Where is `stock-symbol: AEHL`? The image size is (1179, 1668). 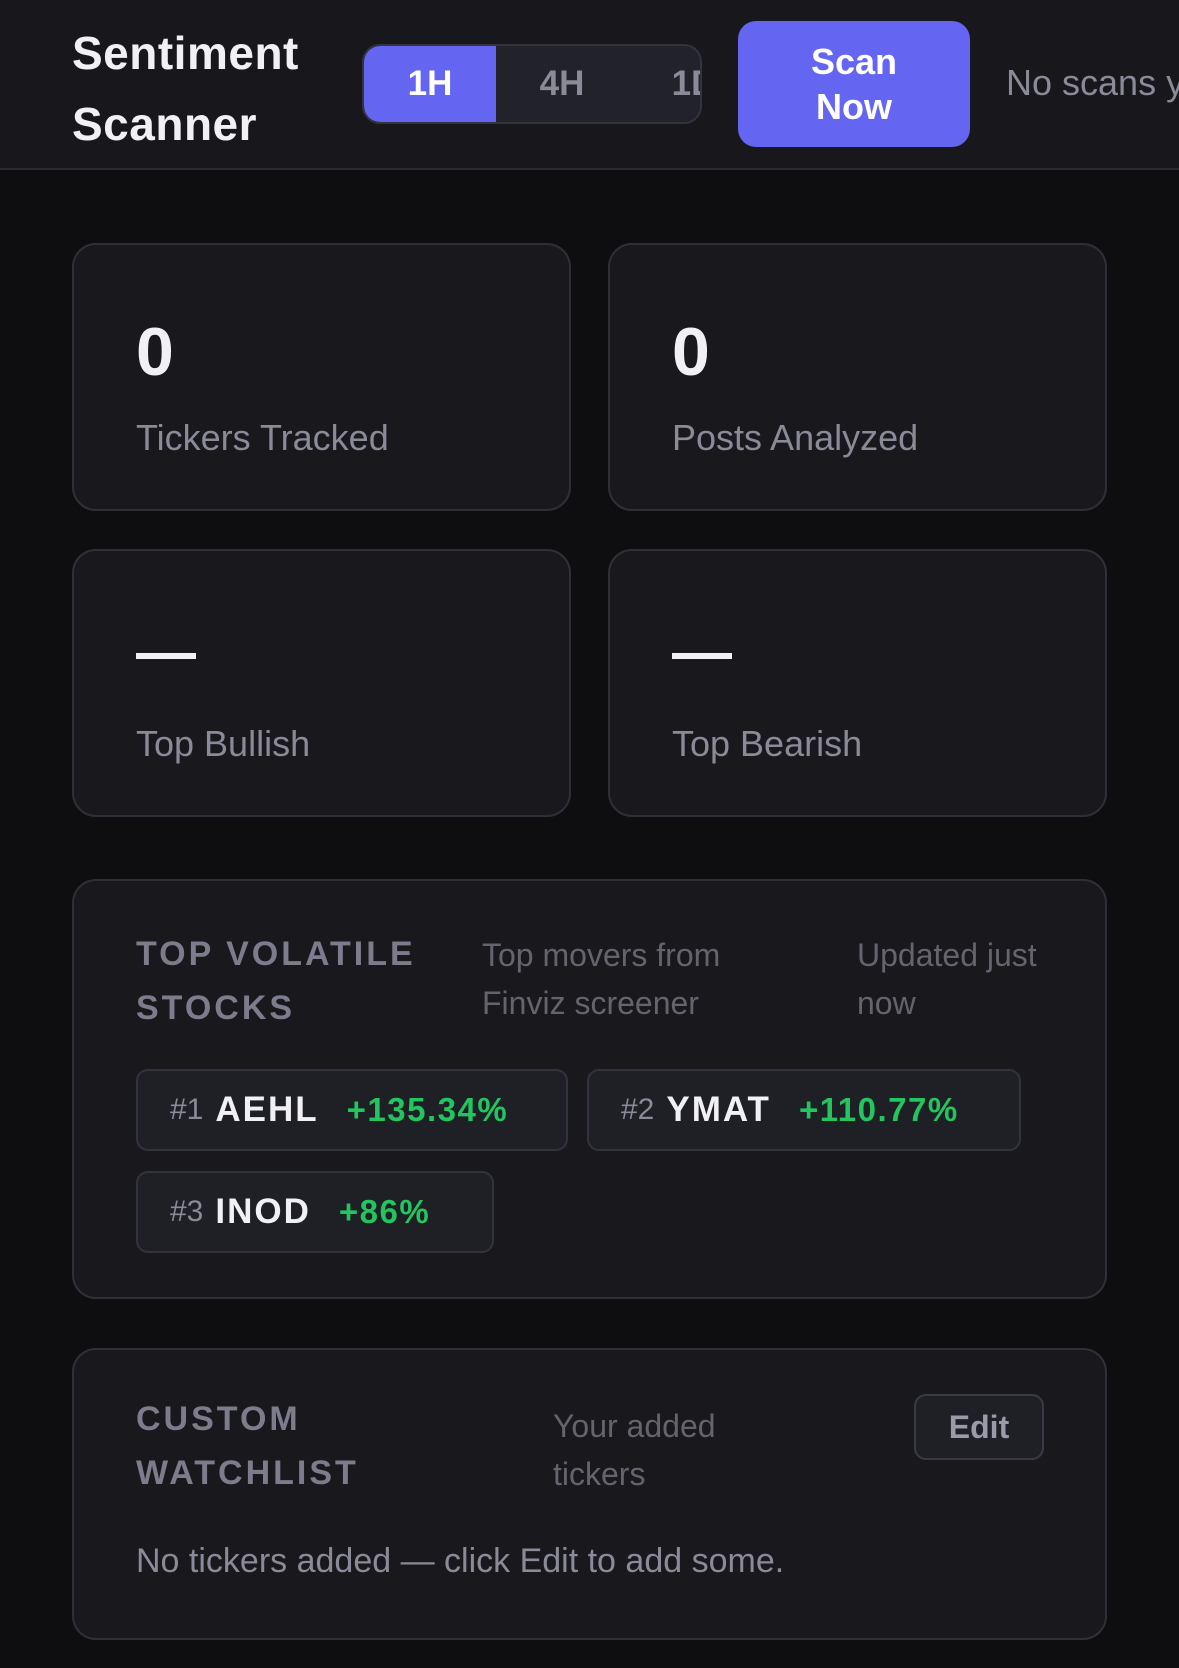
stock-symbol: AEHL is located at coordinates (267, 1109).